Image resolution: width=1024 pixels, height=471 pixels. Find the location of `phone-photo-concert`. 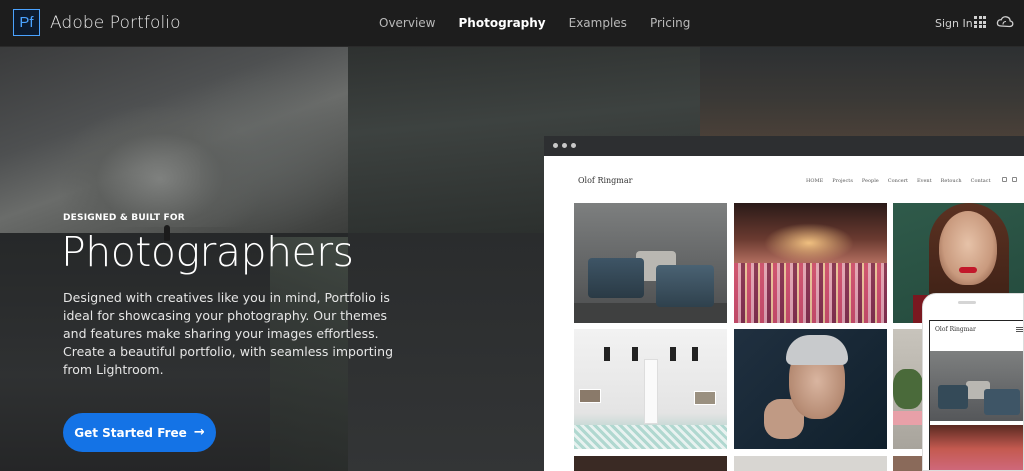

phone-photo-concert is located at coordinates (976, 447).